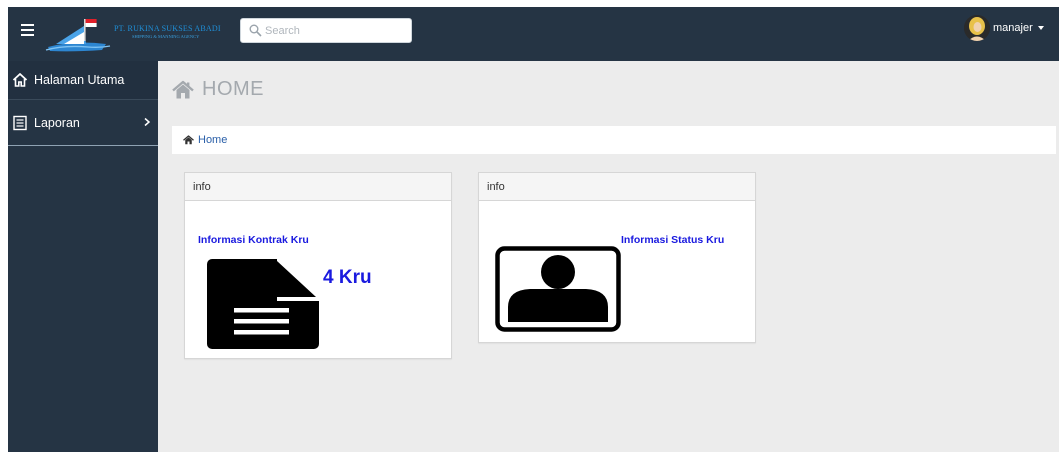  What do you see at coordinates (255, 30) in the screenshot?
I see `search-icon` at bounding box center [255, 30].